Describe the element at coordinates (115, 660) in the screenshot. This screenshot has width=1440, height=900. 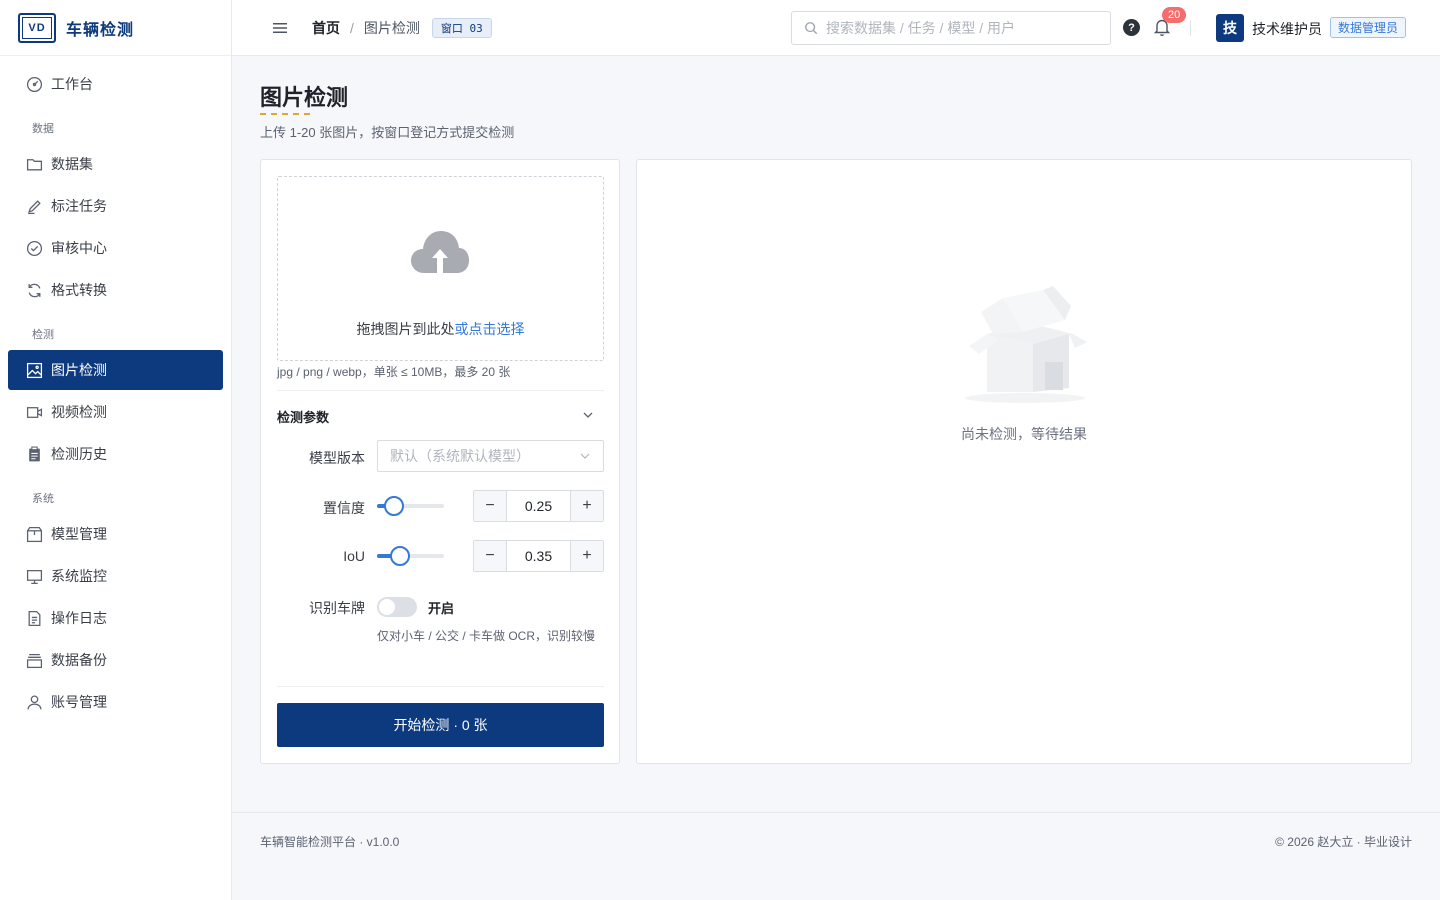
I see `sidebar-item-backup: 数据备份` at that location.